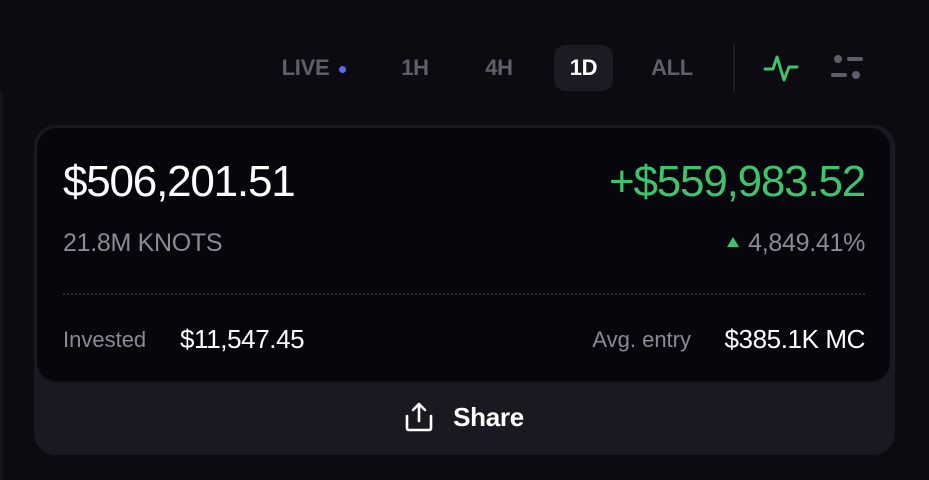  Describe the element at coordinates (242, 339) in the screenshot. I see `invested-value: $11,547.45` at that location.